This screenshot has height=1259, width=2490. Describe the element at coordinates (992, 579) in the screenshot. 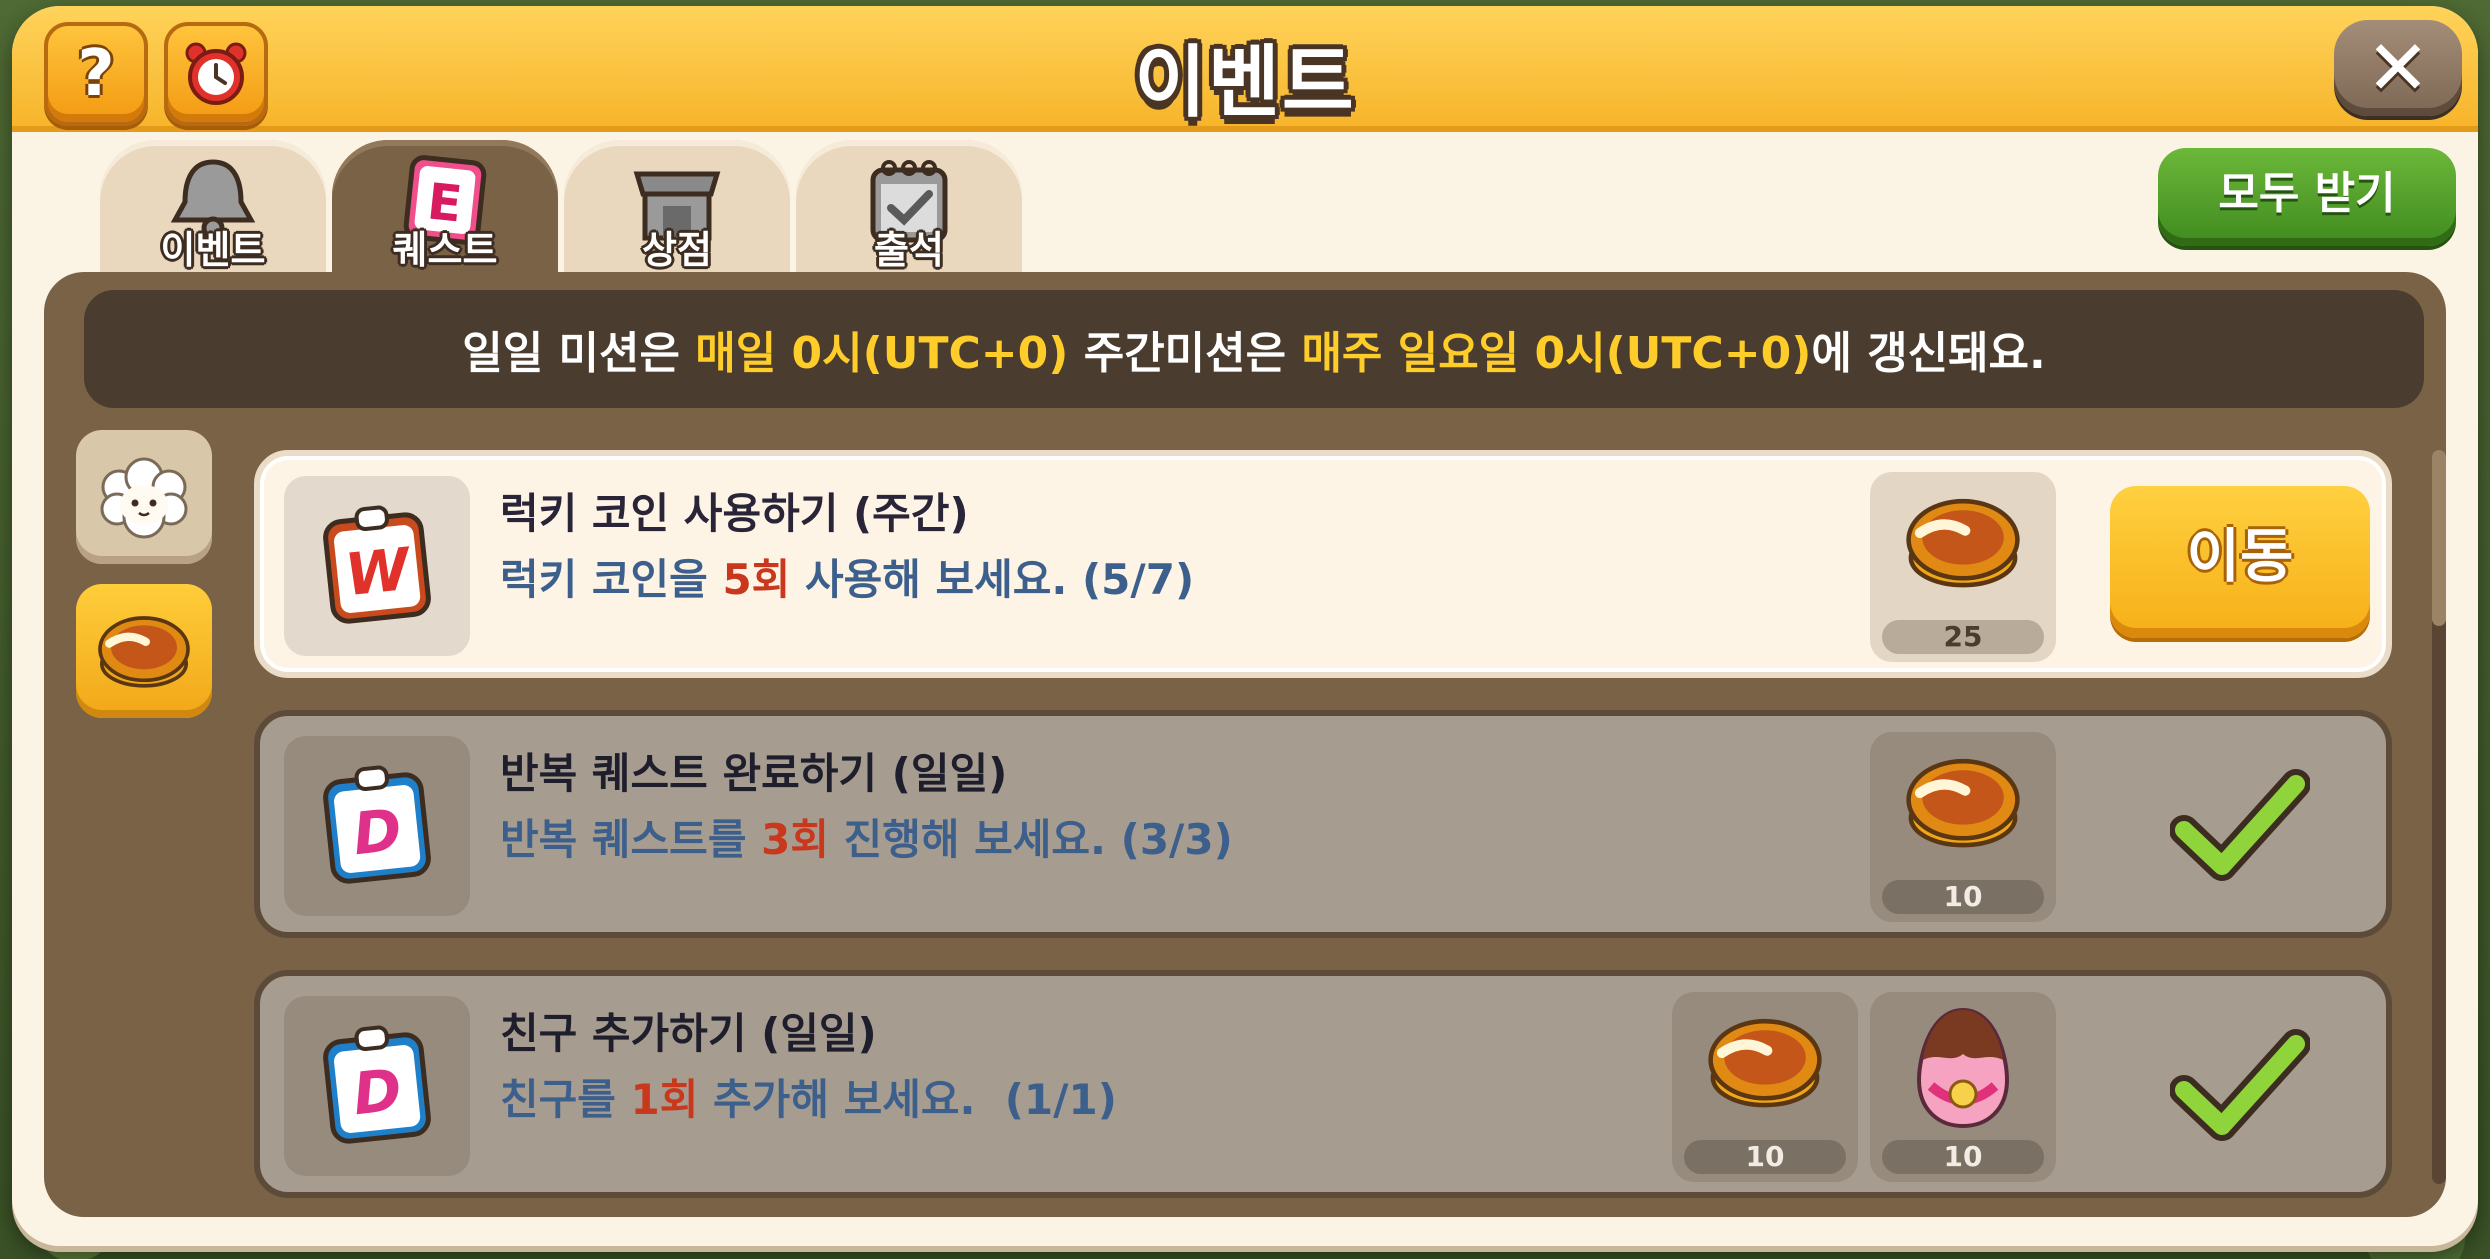

I see `quest-desc-text: 사용해 보세요. (5/7)` at that location.